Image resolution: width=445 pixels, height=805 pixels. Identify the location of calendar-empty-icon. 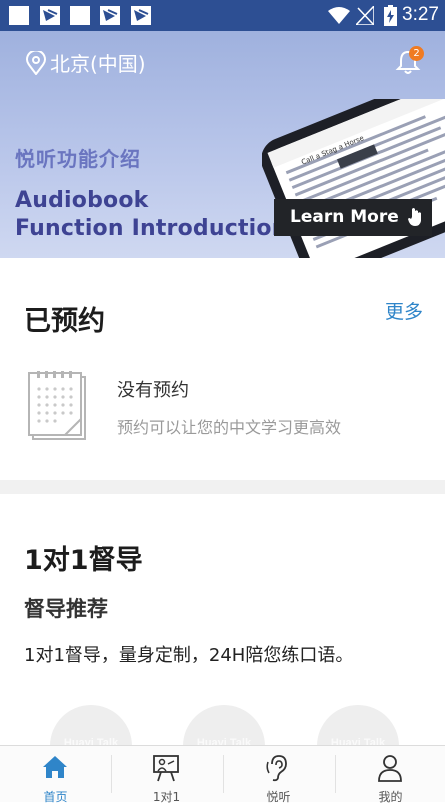
(57, 405).